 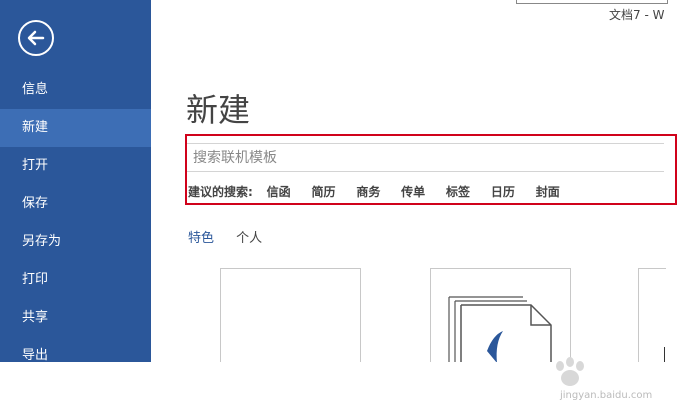 I want to click on sidebar-item-info: 信息, so click(x=75, y=90).